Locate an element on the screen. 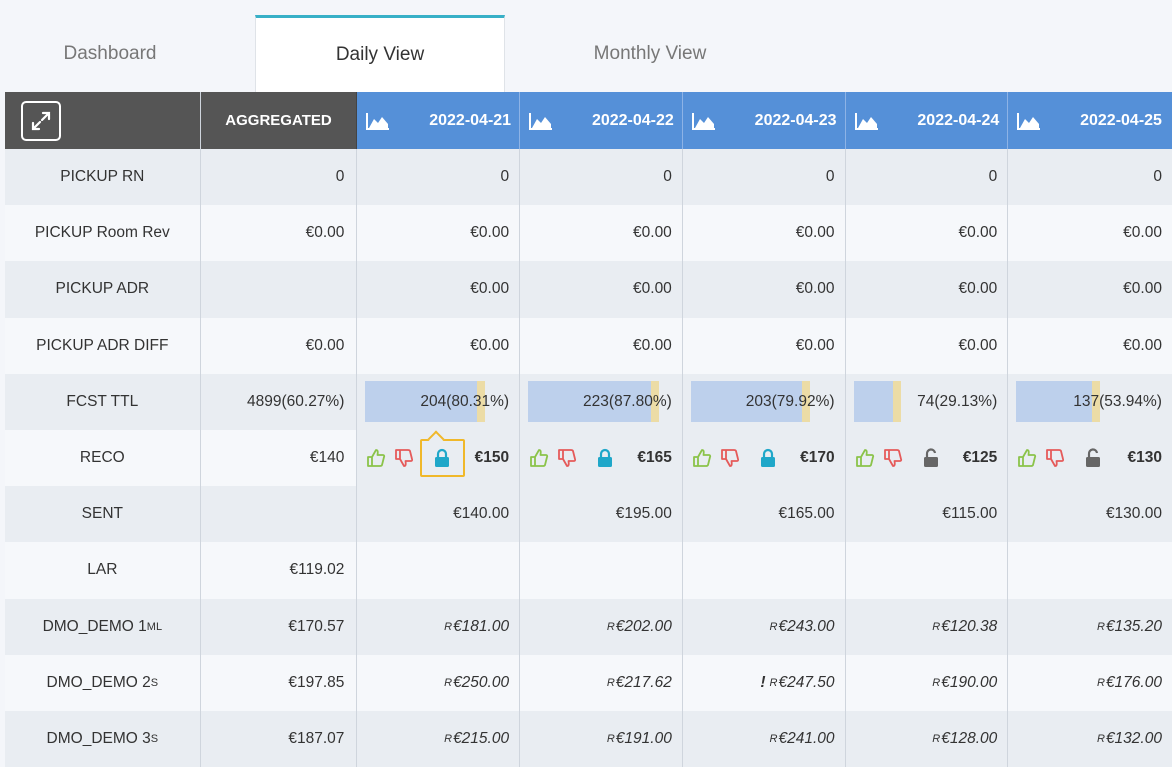 The image size is (1172, 767). reco-cell: €165 is located at coordinates (601, 458).